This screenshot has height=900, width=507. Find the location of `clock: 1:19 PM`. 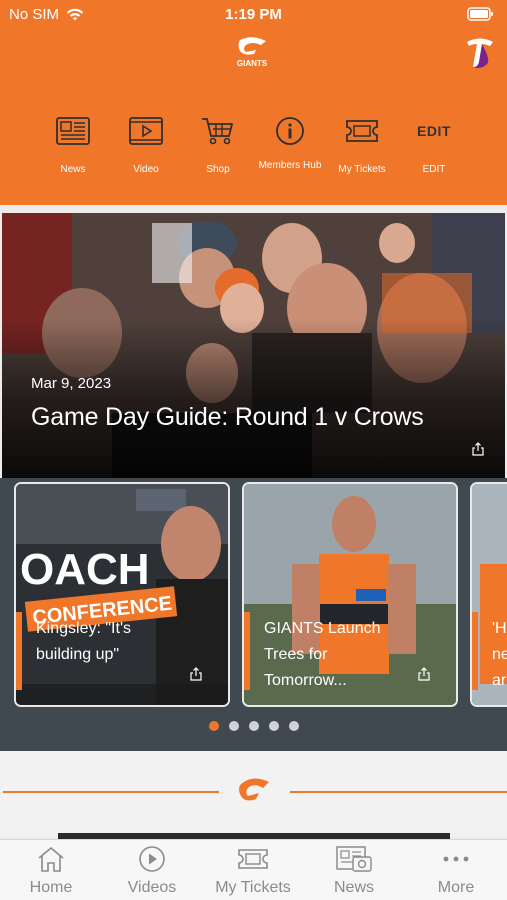

clock: 1:19 PM is located at coordinates (253, 14).